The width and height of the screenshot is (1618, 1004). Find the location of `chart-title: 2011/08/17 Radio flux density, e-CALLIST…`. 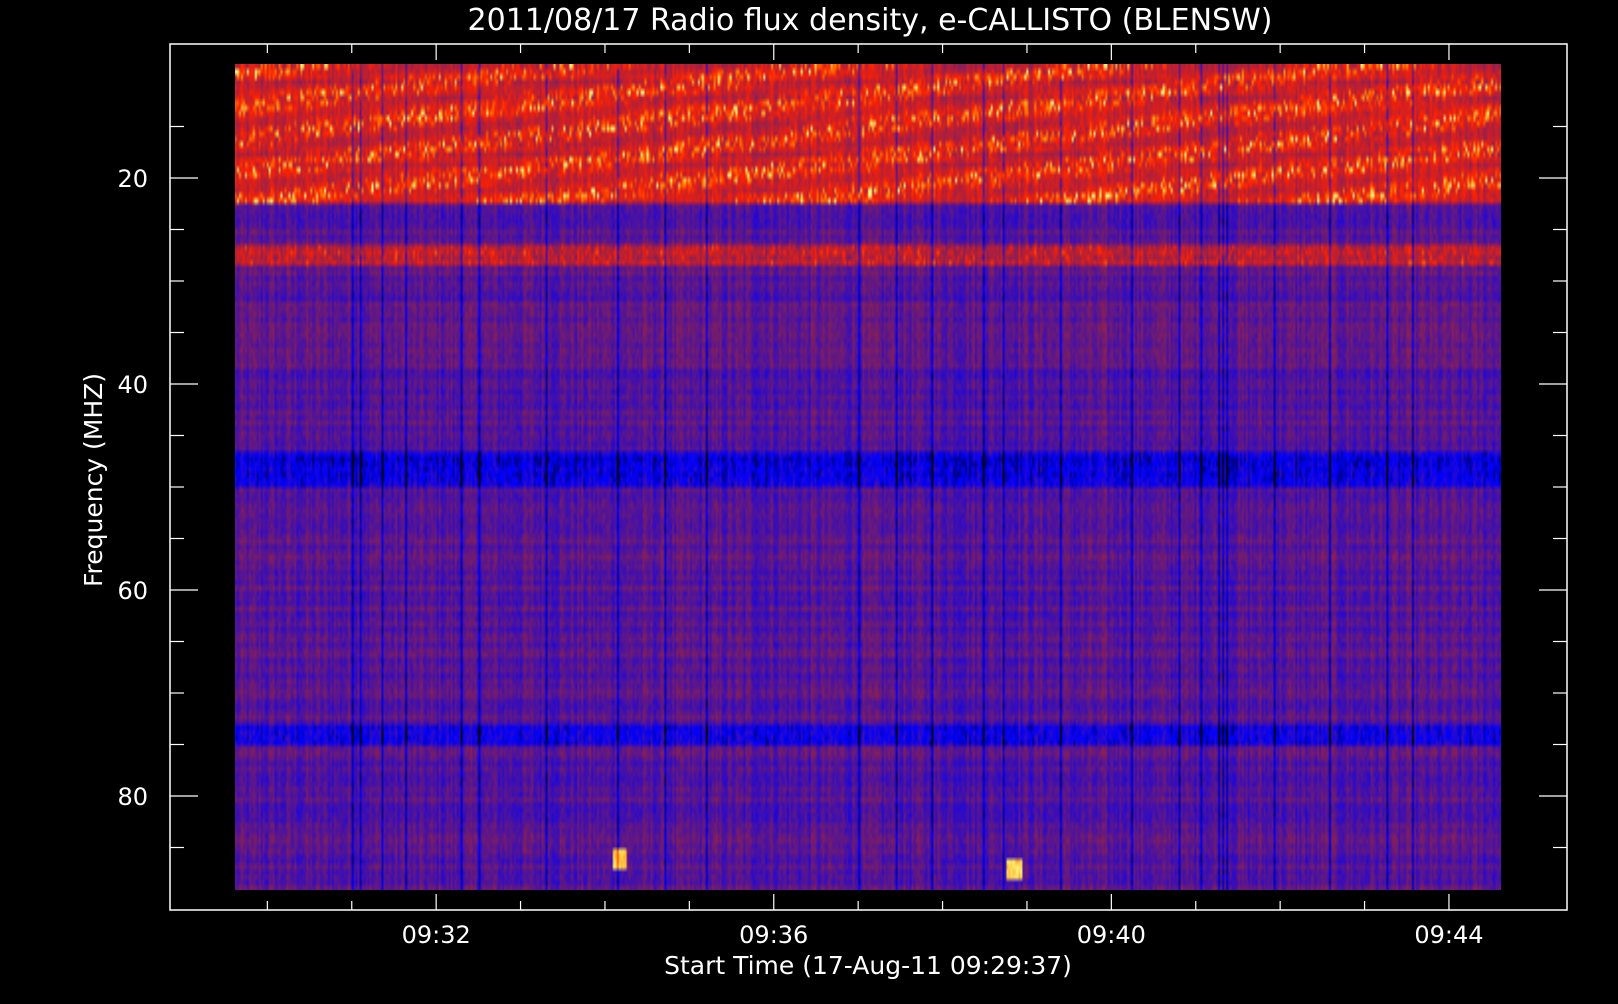

chart-title: 2011/08/17 Radio flux density, e-CALLIST… is located at coordinates (870, 20).